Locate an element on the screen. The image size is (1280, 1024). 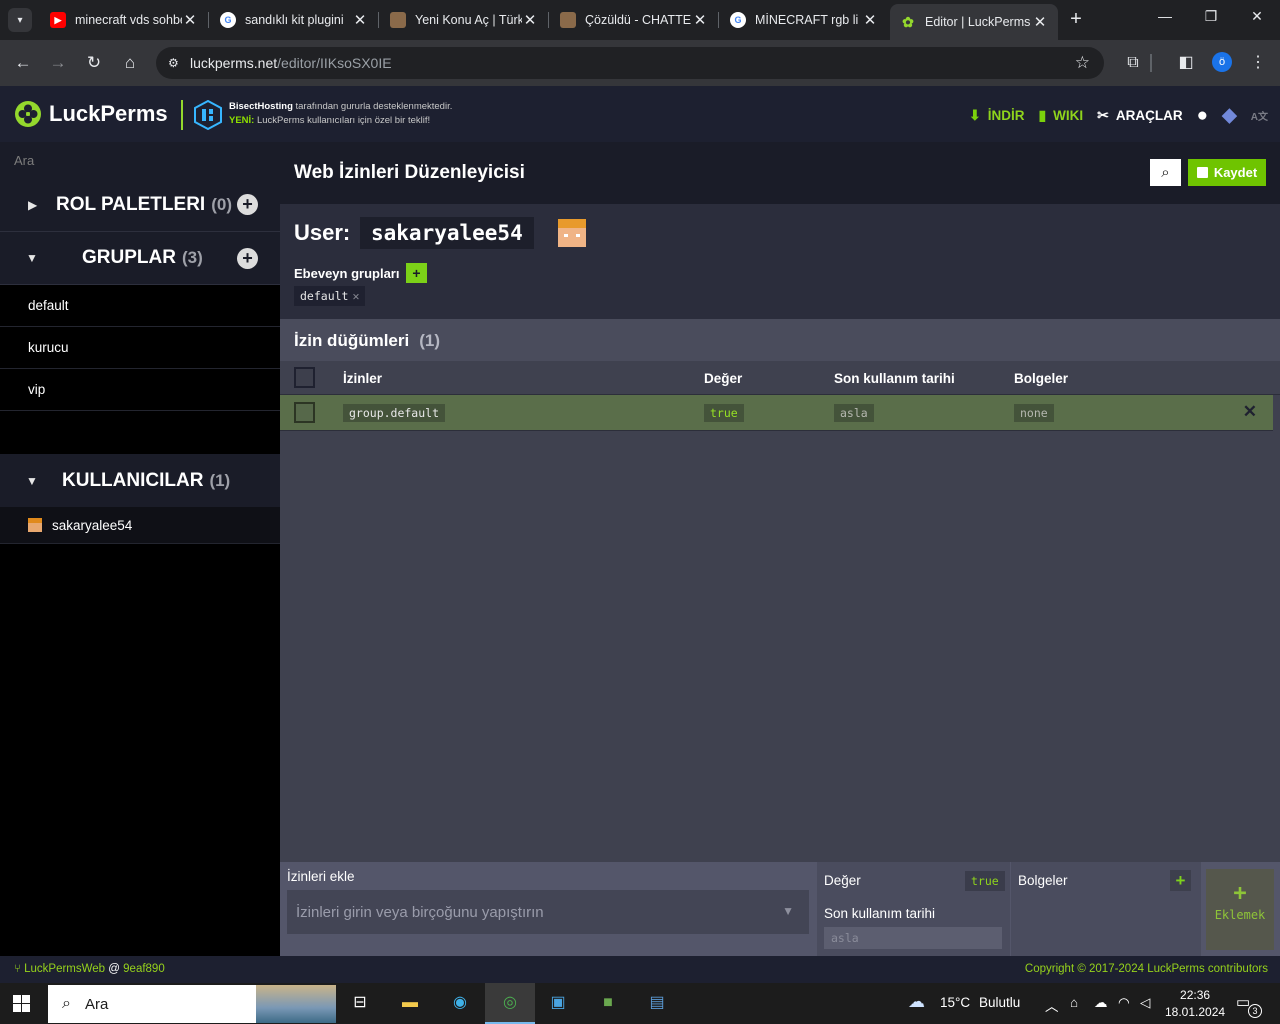
store-icon: ▣ is located at coordinates (558, 1003).